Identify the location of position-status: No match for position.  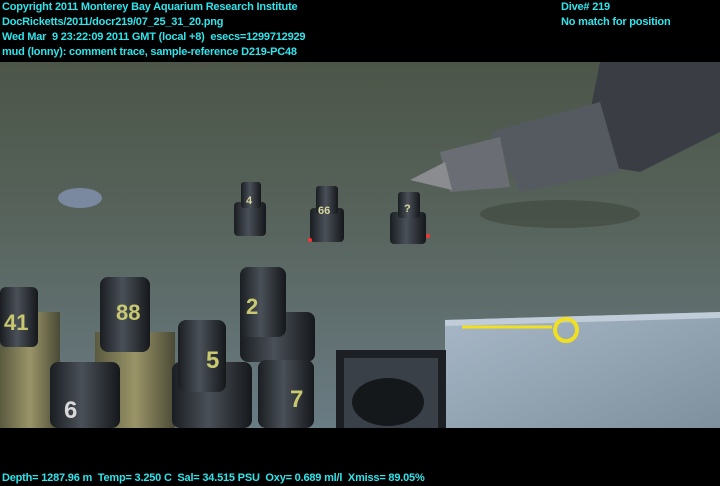
(616, 22).